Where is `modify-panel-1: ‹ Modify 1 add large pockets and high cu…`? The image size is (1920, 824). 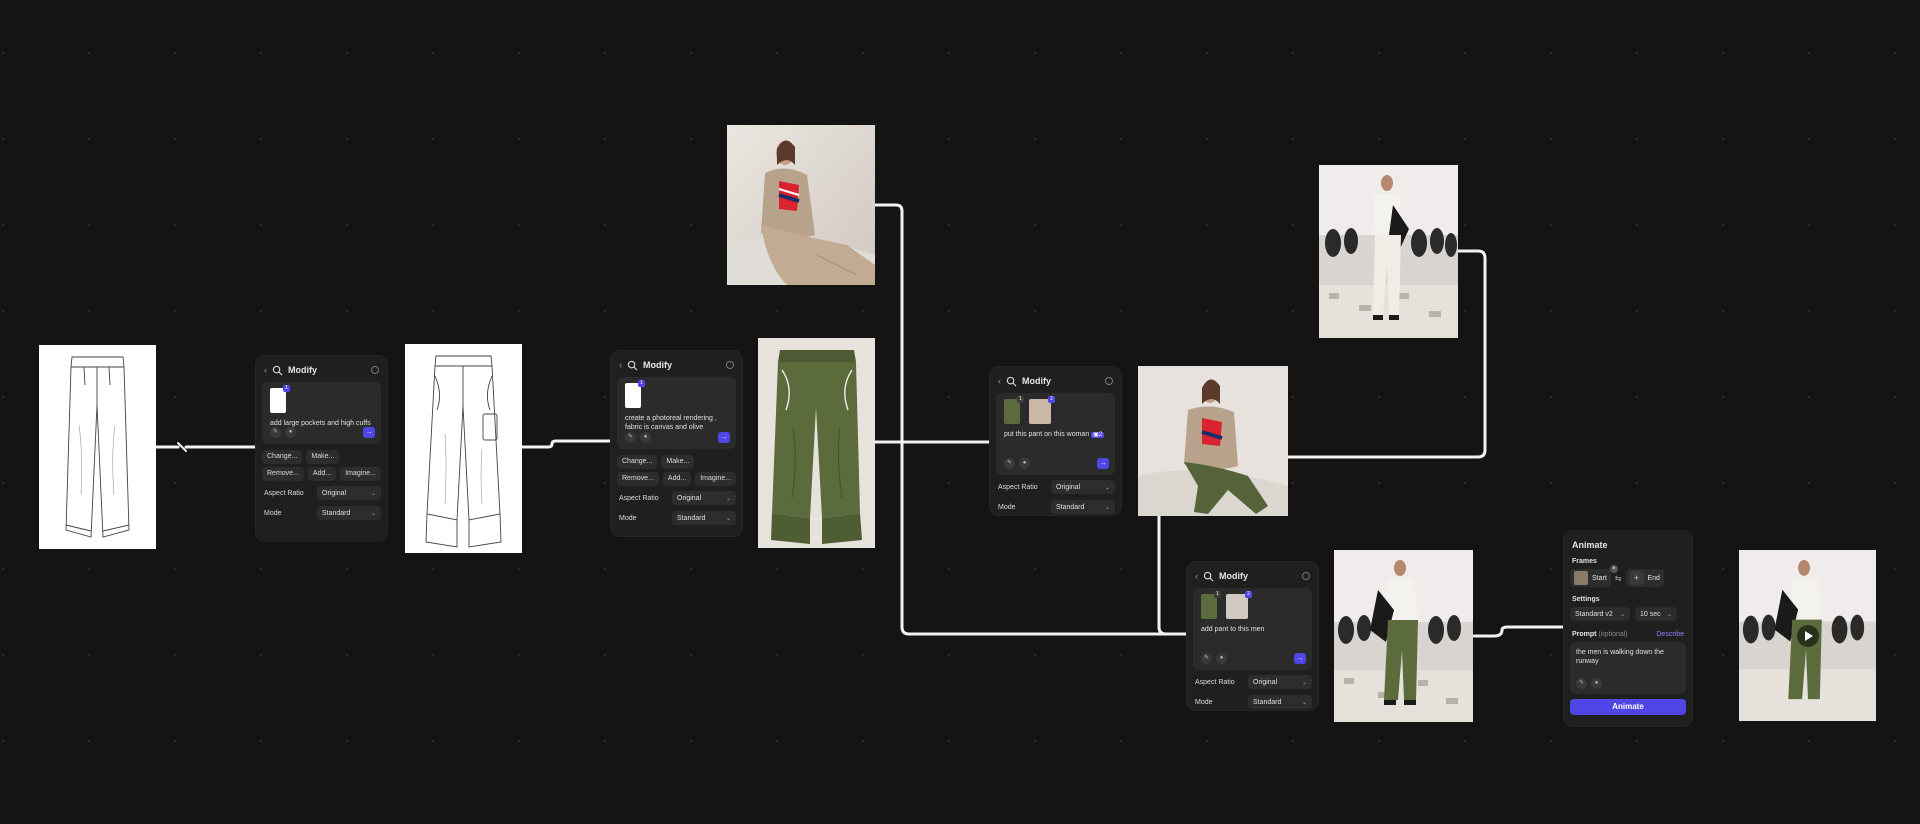
modify-panel-1: ‹ Modify 1 add large pockets and high cu… is located at coordinates (321, 448).